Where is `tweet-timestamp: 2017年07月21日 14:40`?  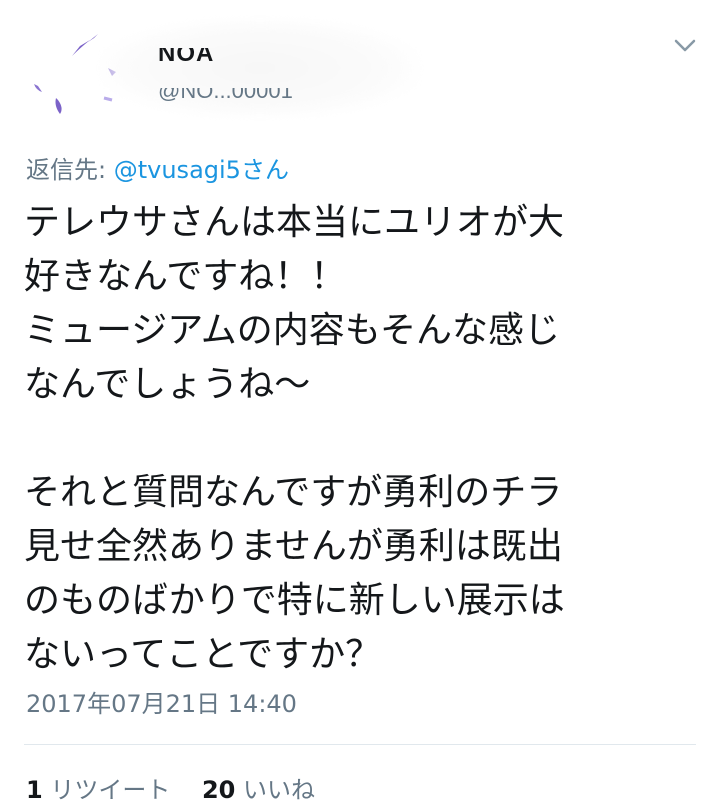
tweet-timestamp: 2017年07月21日 14:40 is located at coordinates (161, 704).